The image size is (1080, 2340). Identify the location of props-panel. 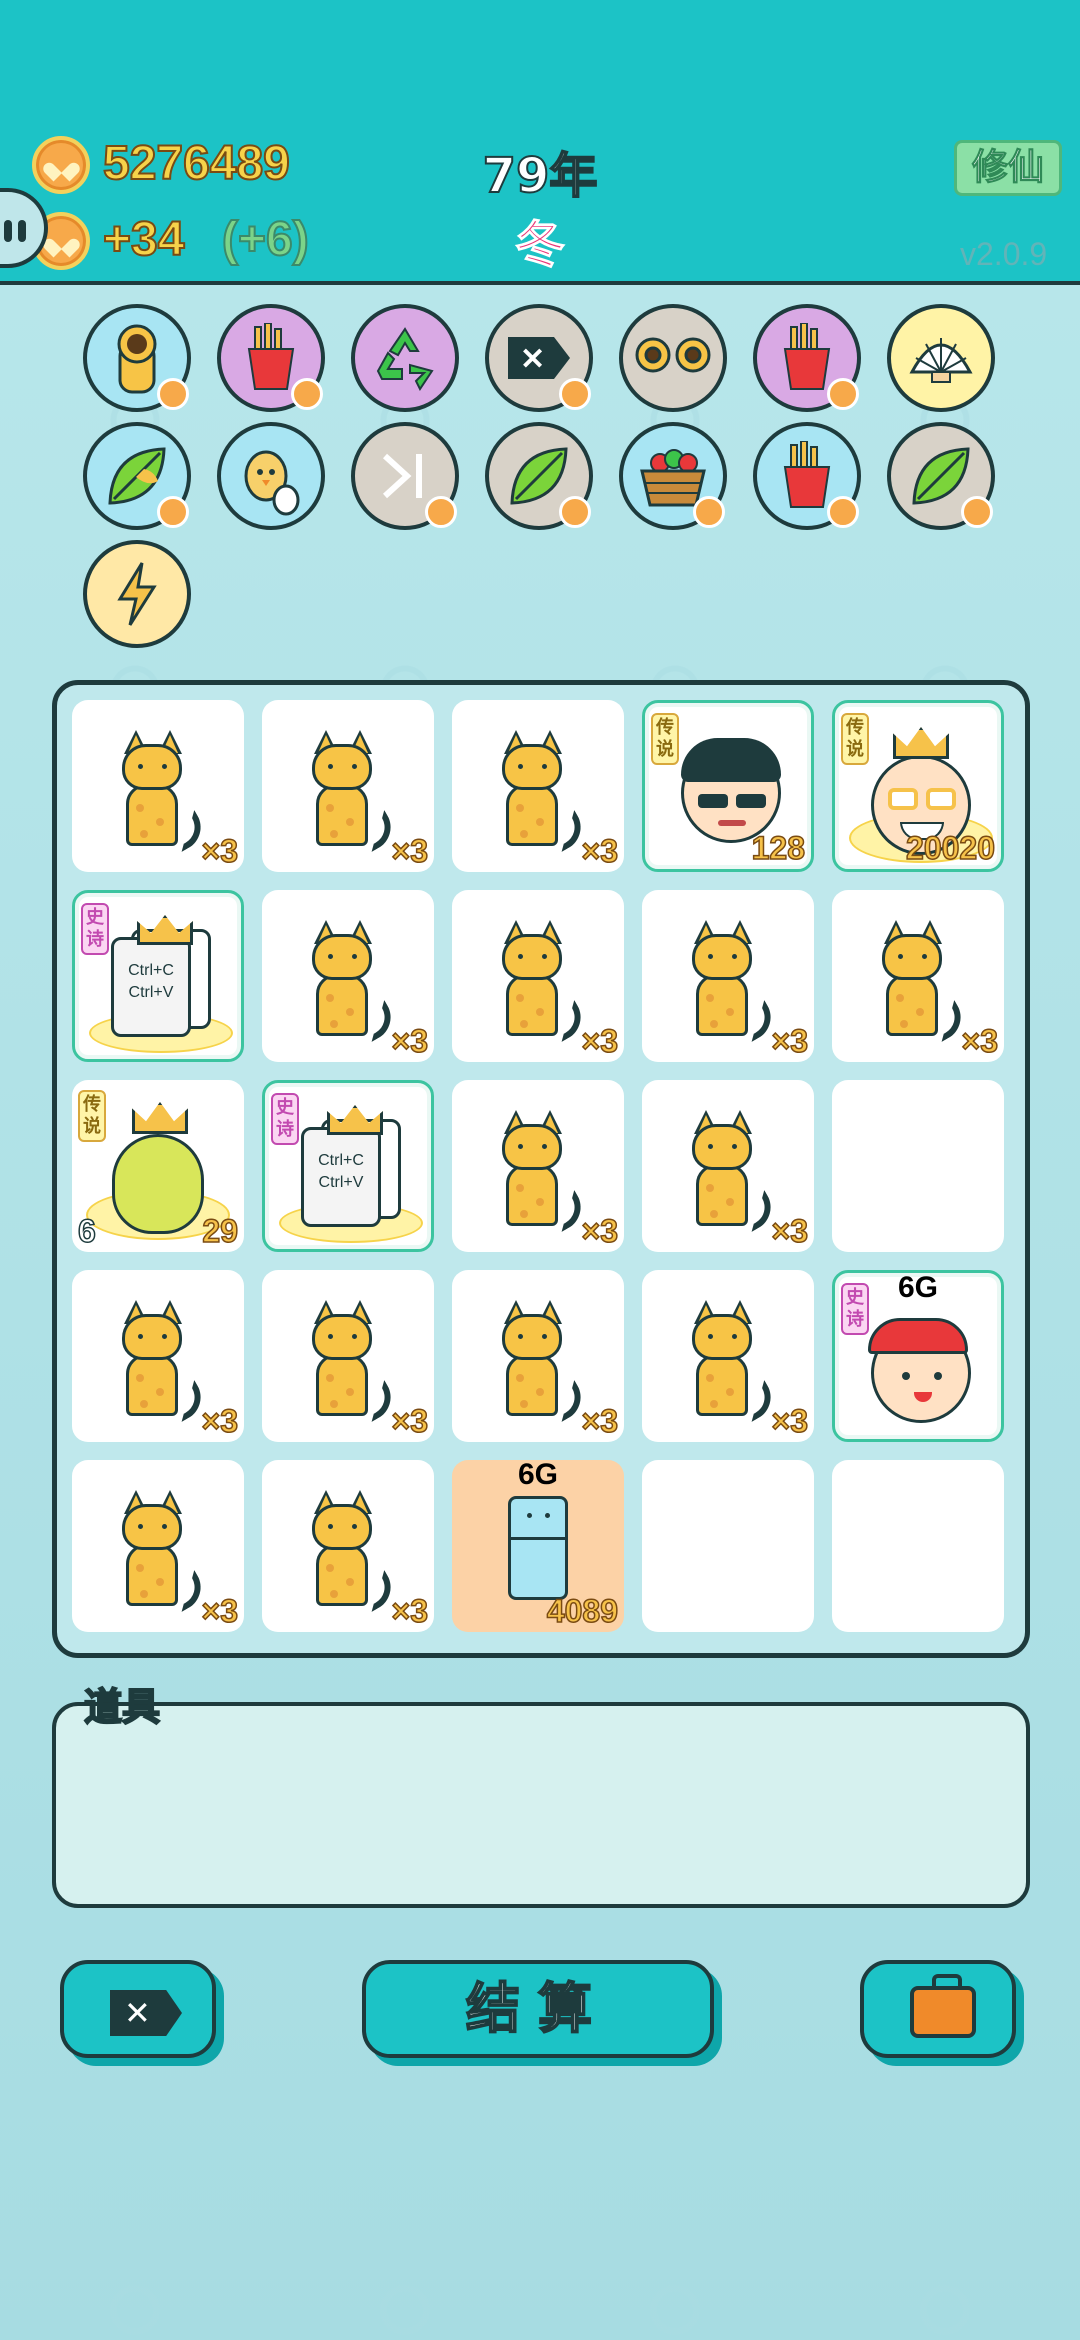
(541, 1805).